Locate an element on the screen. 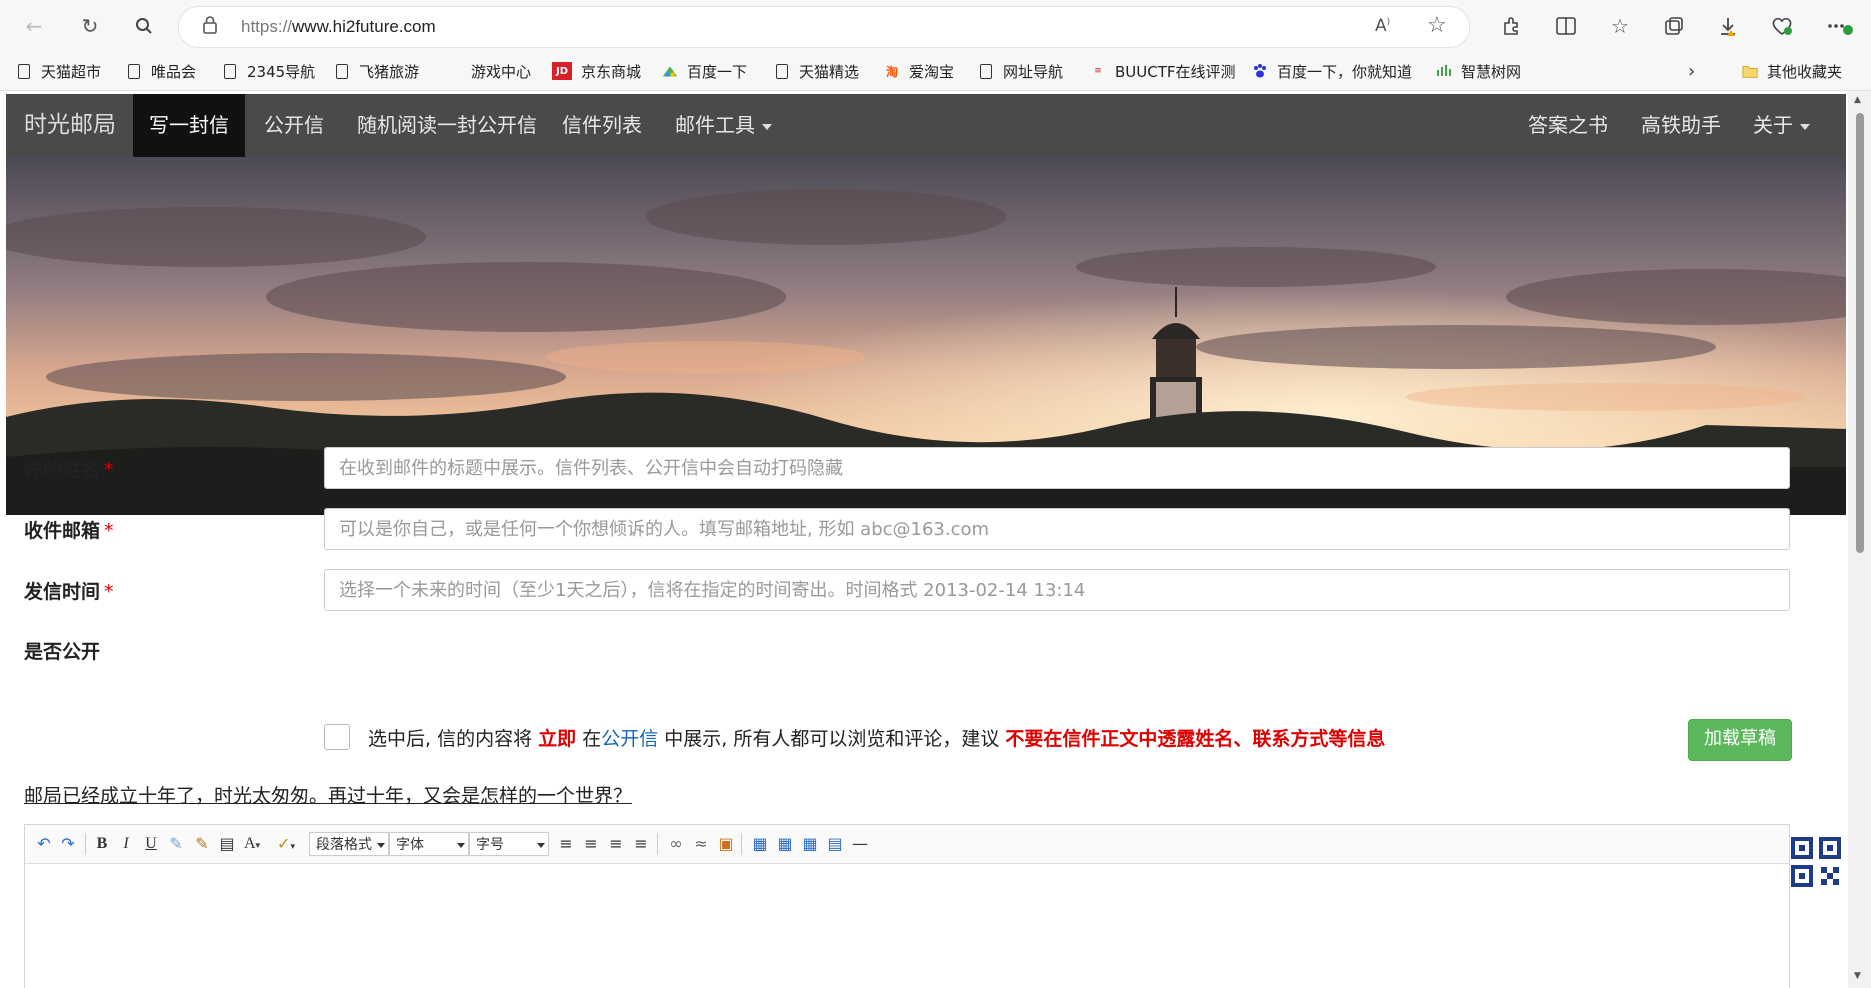 The width and height of the screenshot is (1871, 988). align-justify-icon: ≡ is located at coordinates (641, 844).